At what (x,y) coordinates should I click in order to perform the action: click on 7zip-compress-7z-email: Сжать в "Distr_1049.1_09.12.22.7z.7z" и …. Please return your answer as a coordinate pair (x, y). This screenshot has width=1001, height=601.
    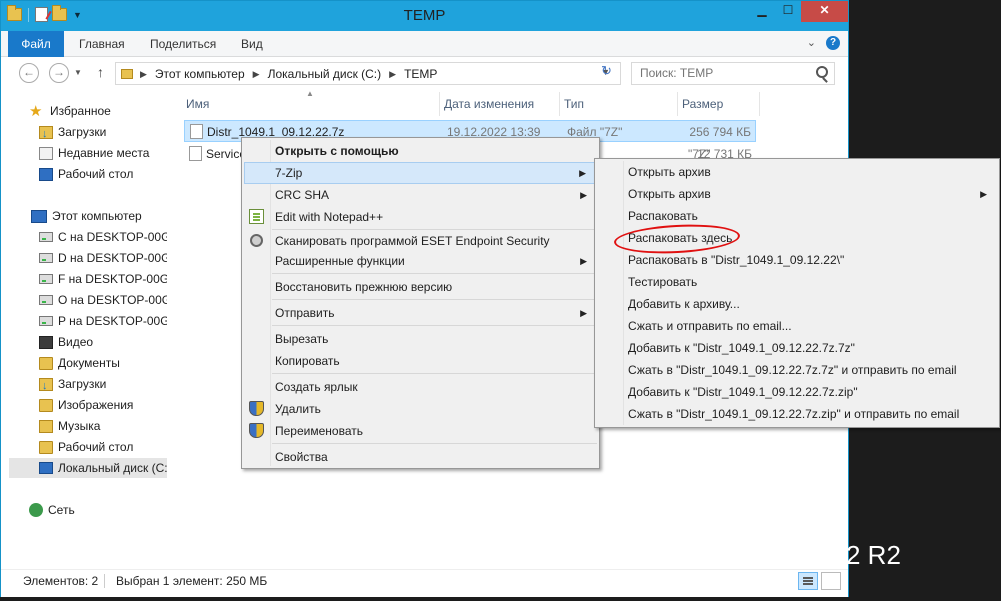
    Looking at the image, I should click on (797, 370).